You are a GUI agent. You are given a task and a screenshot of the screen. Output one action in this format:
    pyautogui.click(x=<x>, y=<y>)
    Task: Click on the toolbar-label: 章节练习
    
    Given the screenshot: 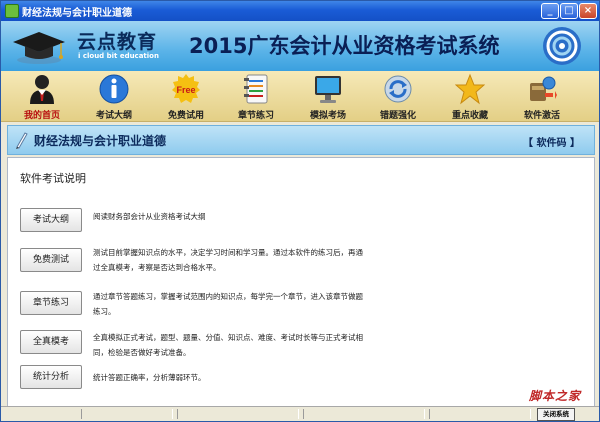 What is the action you would take?
    pyautogui.click(x=255, y=116)
    